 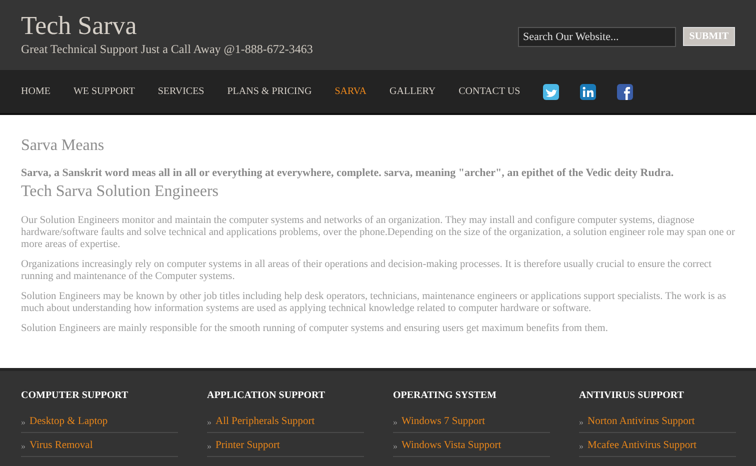 I want to click on footer-link: Norton Antivirus Support, so click(x=641, y=421).